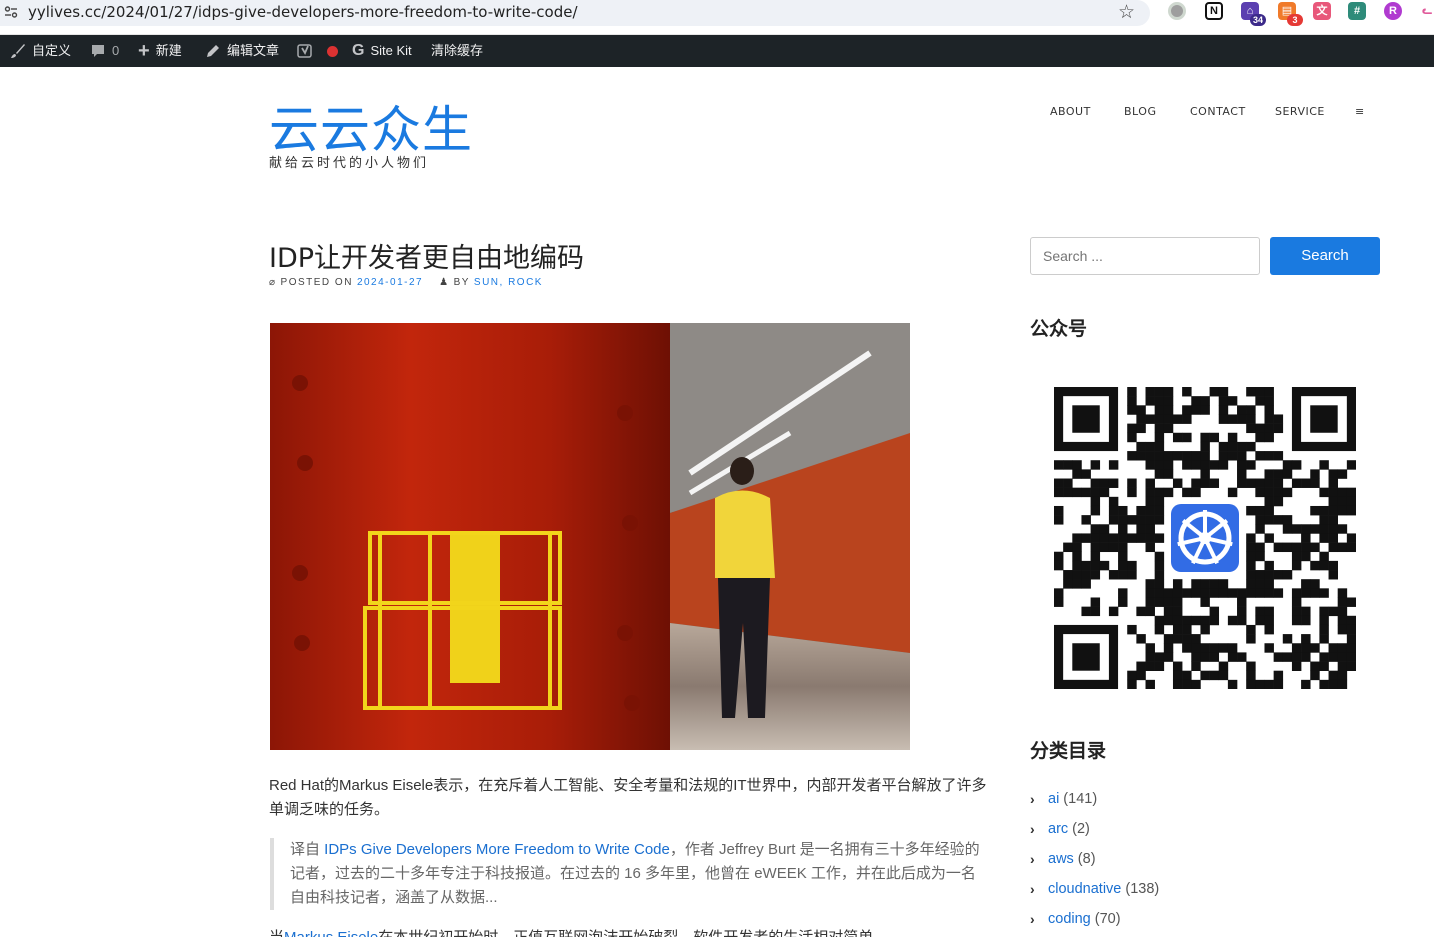 This screenshot has width=1434, height=937. I want to click on comments-button: 0, so click(104, 51).